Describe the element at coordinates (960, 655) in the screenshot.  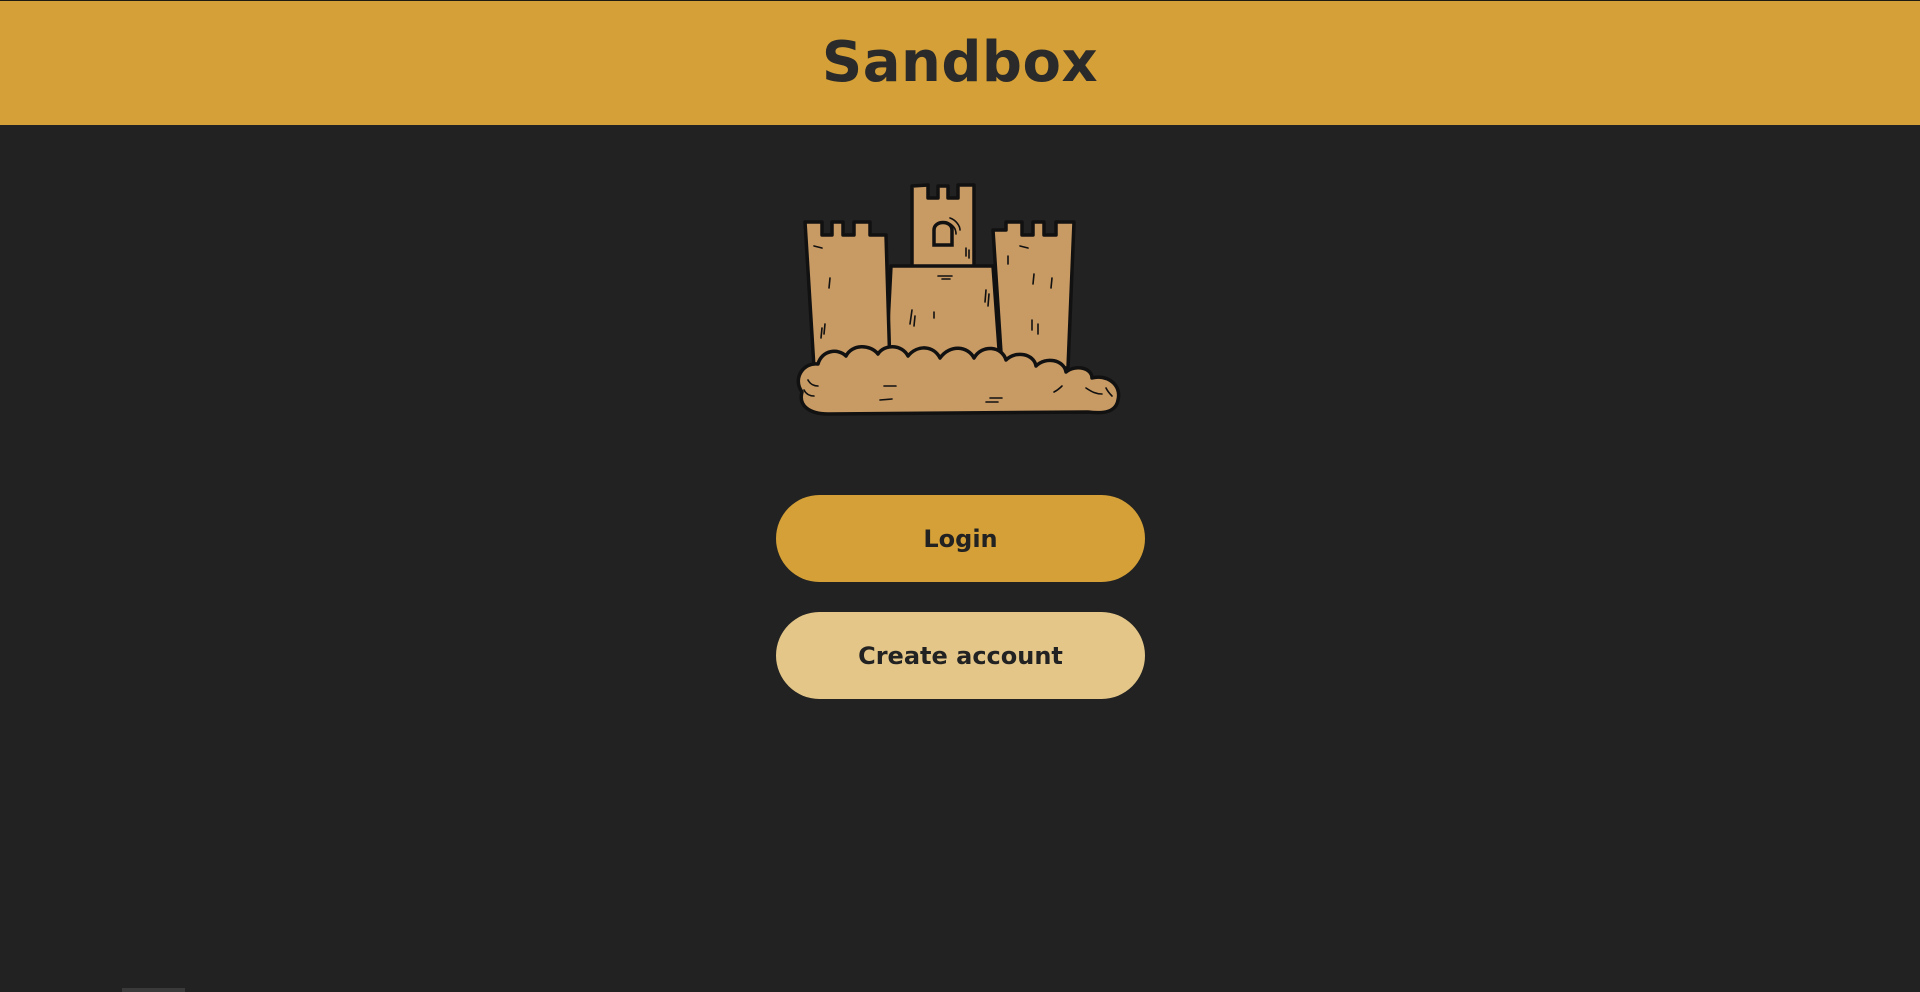
I see `create-account-button: Create account` at that location.